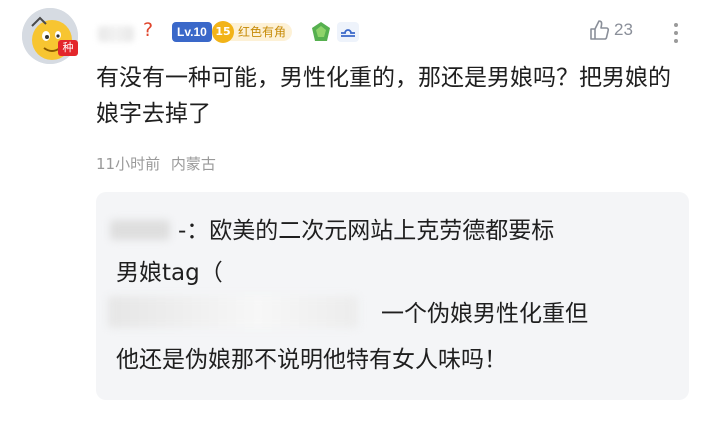 This screenshot has width=709, height=434. Describe the element at coordinates (311, 360) in the screenshot. I see `reply-line-4: 他还是伪娘那不说明他特有女人味吗！` at that location.